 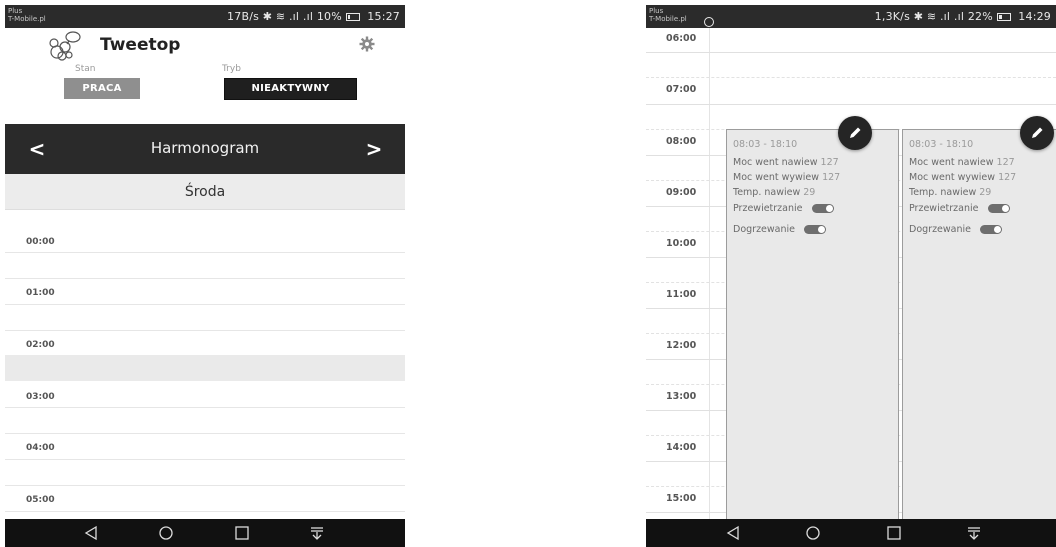 I want to click on signal-icon-2: .ıl, so click(x=959, y=16).